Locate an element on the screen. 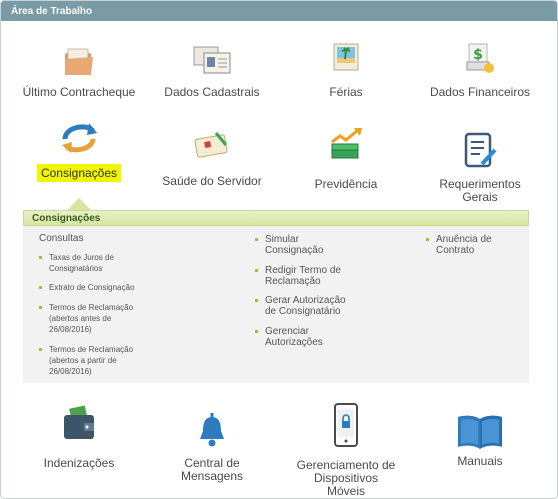 This screenshot has height=499, width=558. mobile-lock-icon is located at coordinates (346, 425).